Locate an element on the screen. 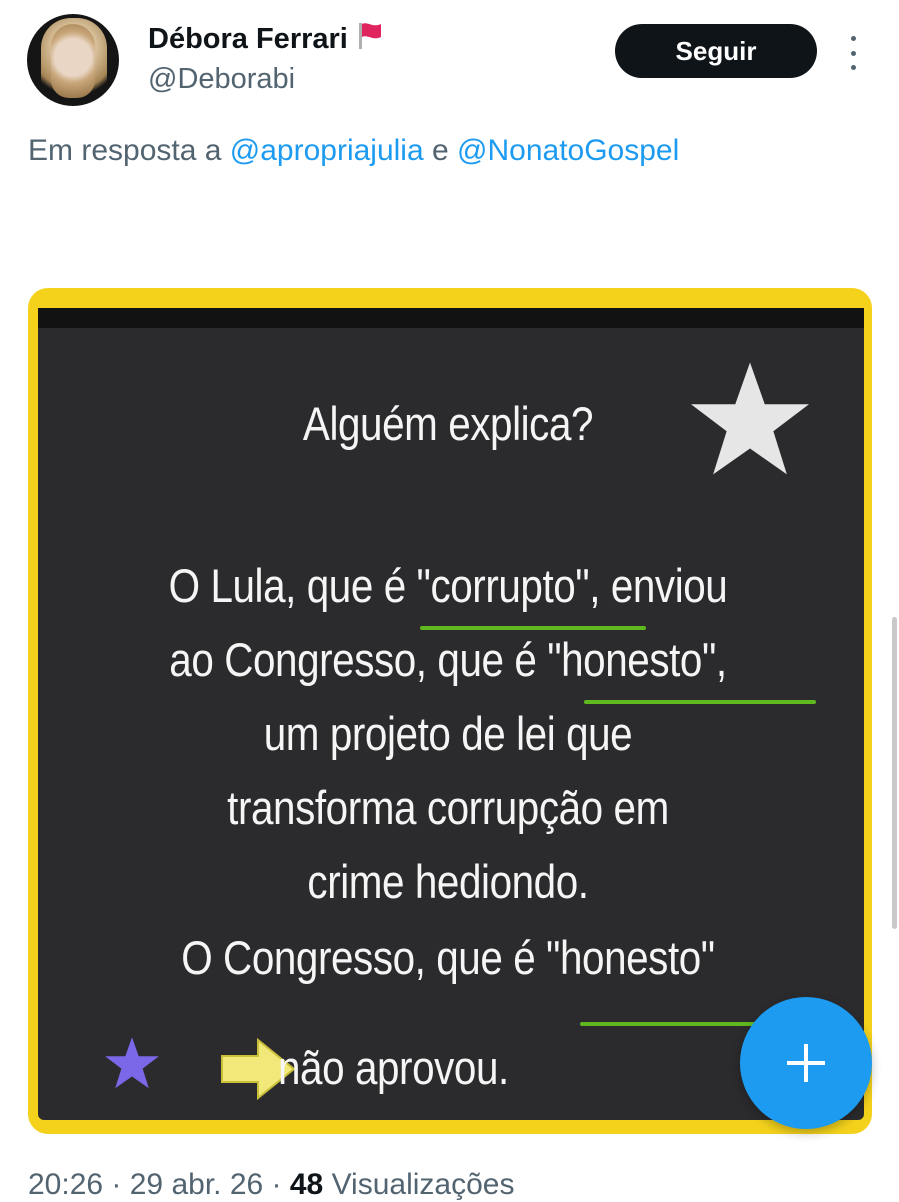  mention-link: @NonatoGospel is located at coordinates (568, 150).